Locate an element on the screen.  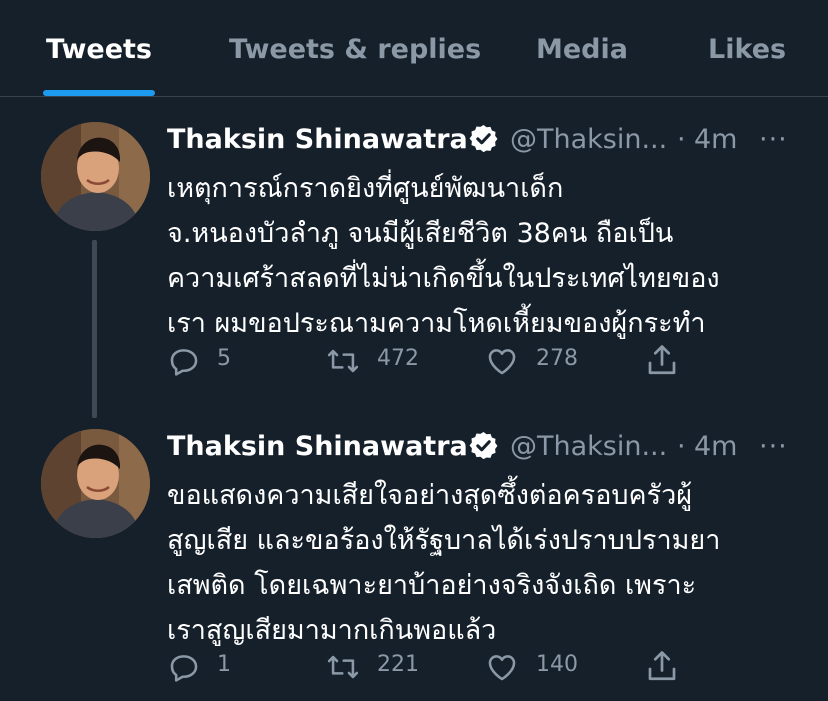
active-tab-indicator is located at coordinates (99, 93).